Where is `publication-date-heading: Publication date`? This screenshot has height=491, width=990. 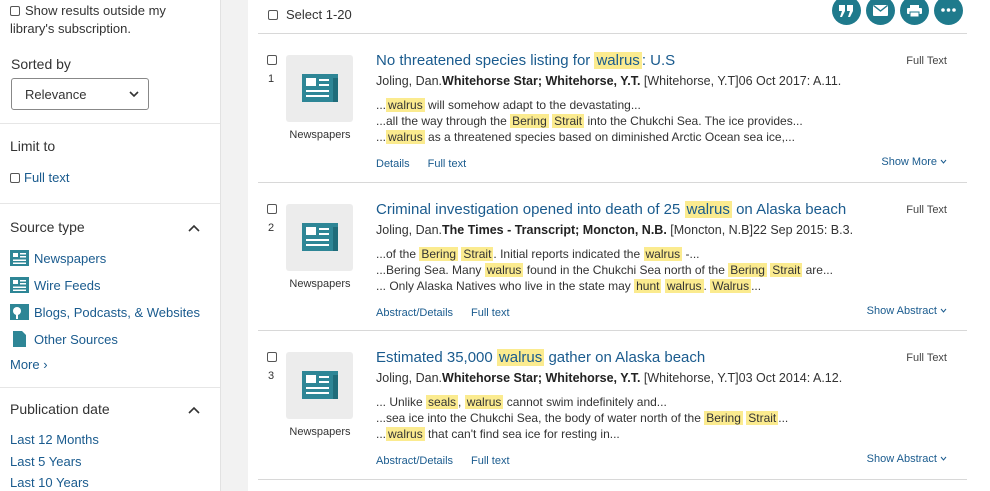 publication-date-heading: Publication date is located at coordinates (60, 409).